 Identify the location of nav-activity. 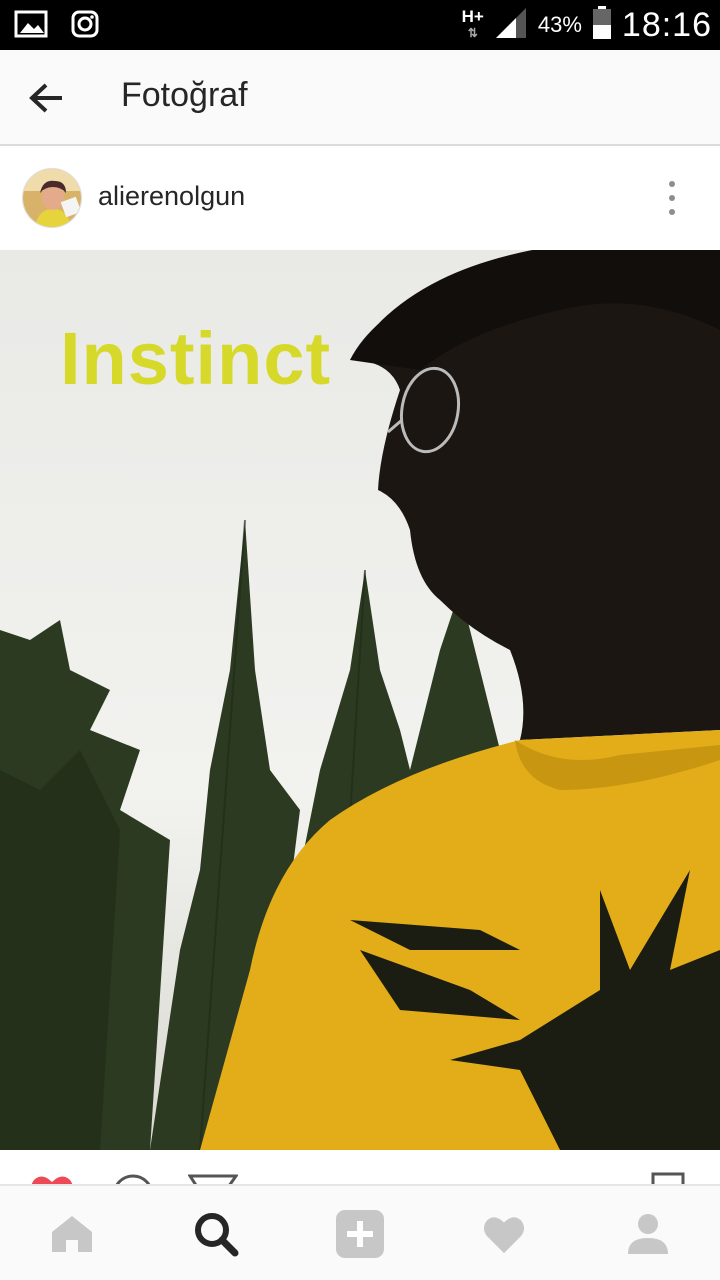
(504, 1234).